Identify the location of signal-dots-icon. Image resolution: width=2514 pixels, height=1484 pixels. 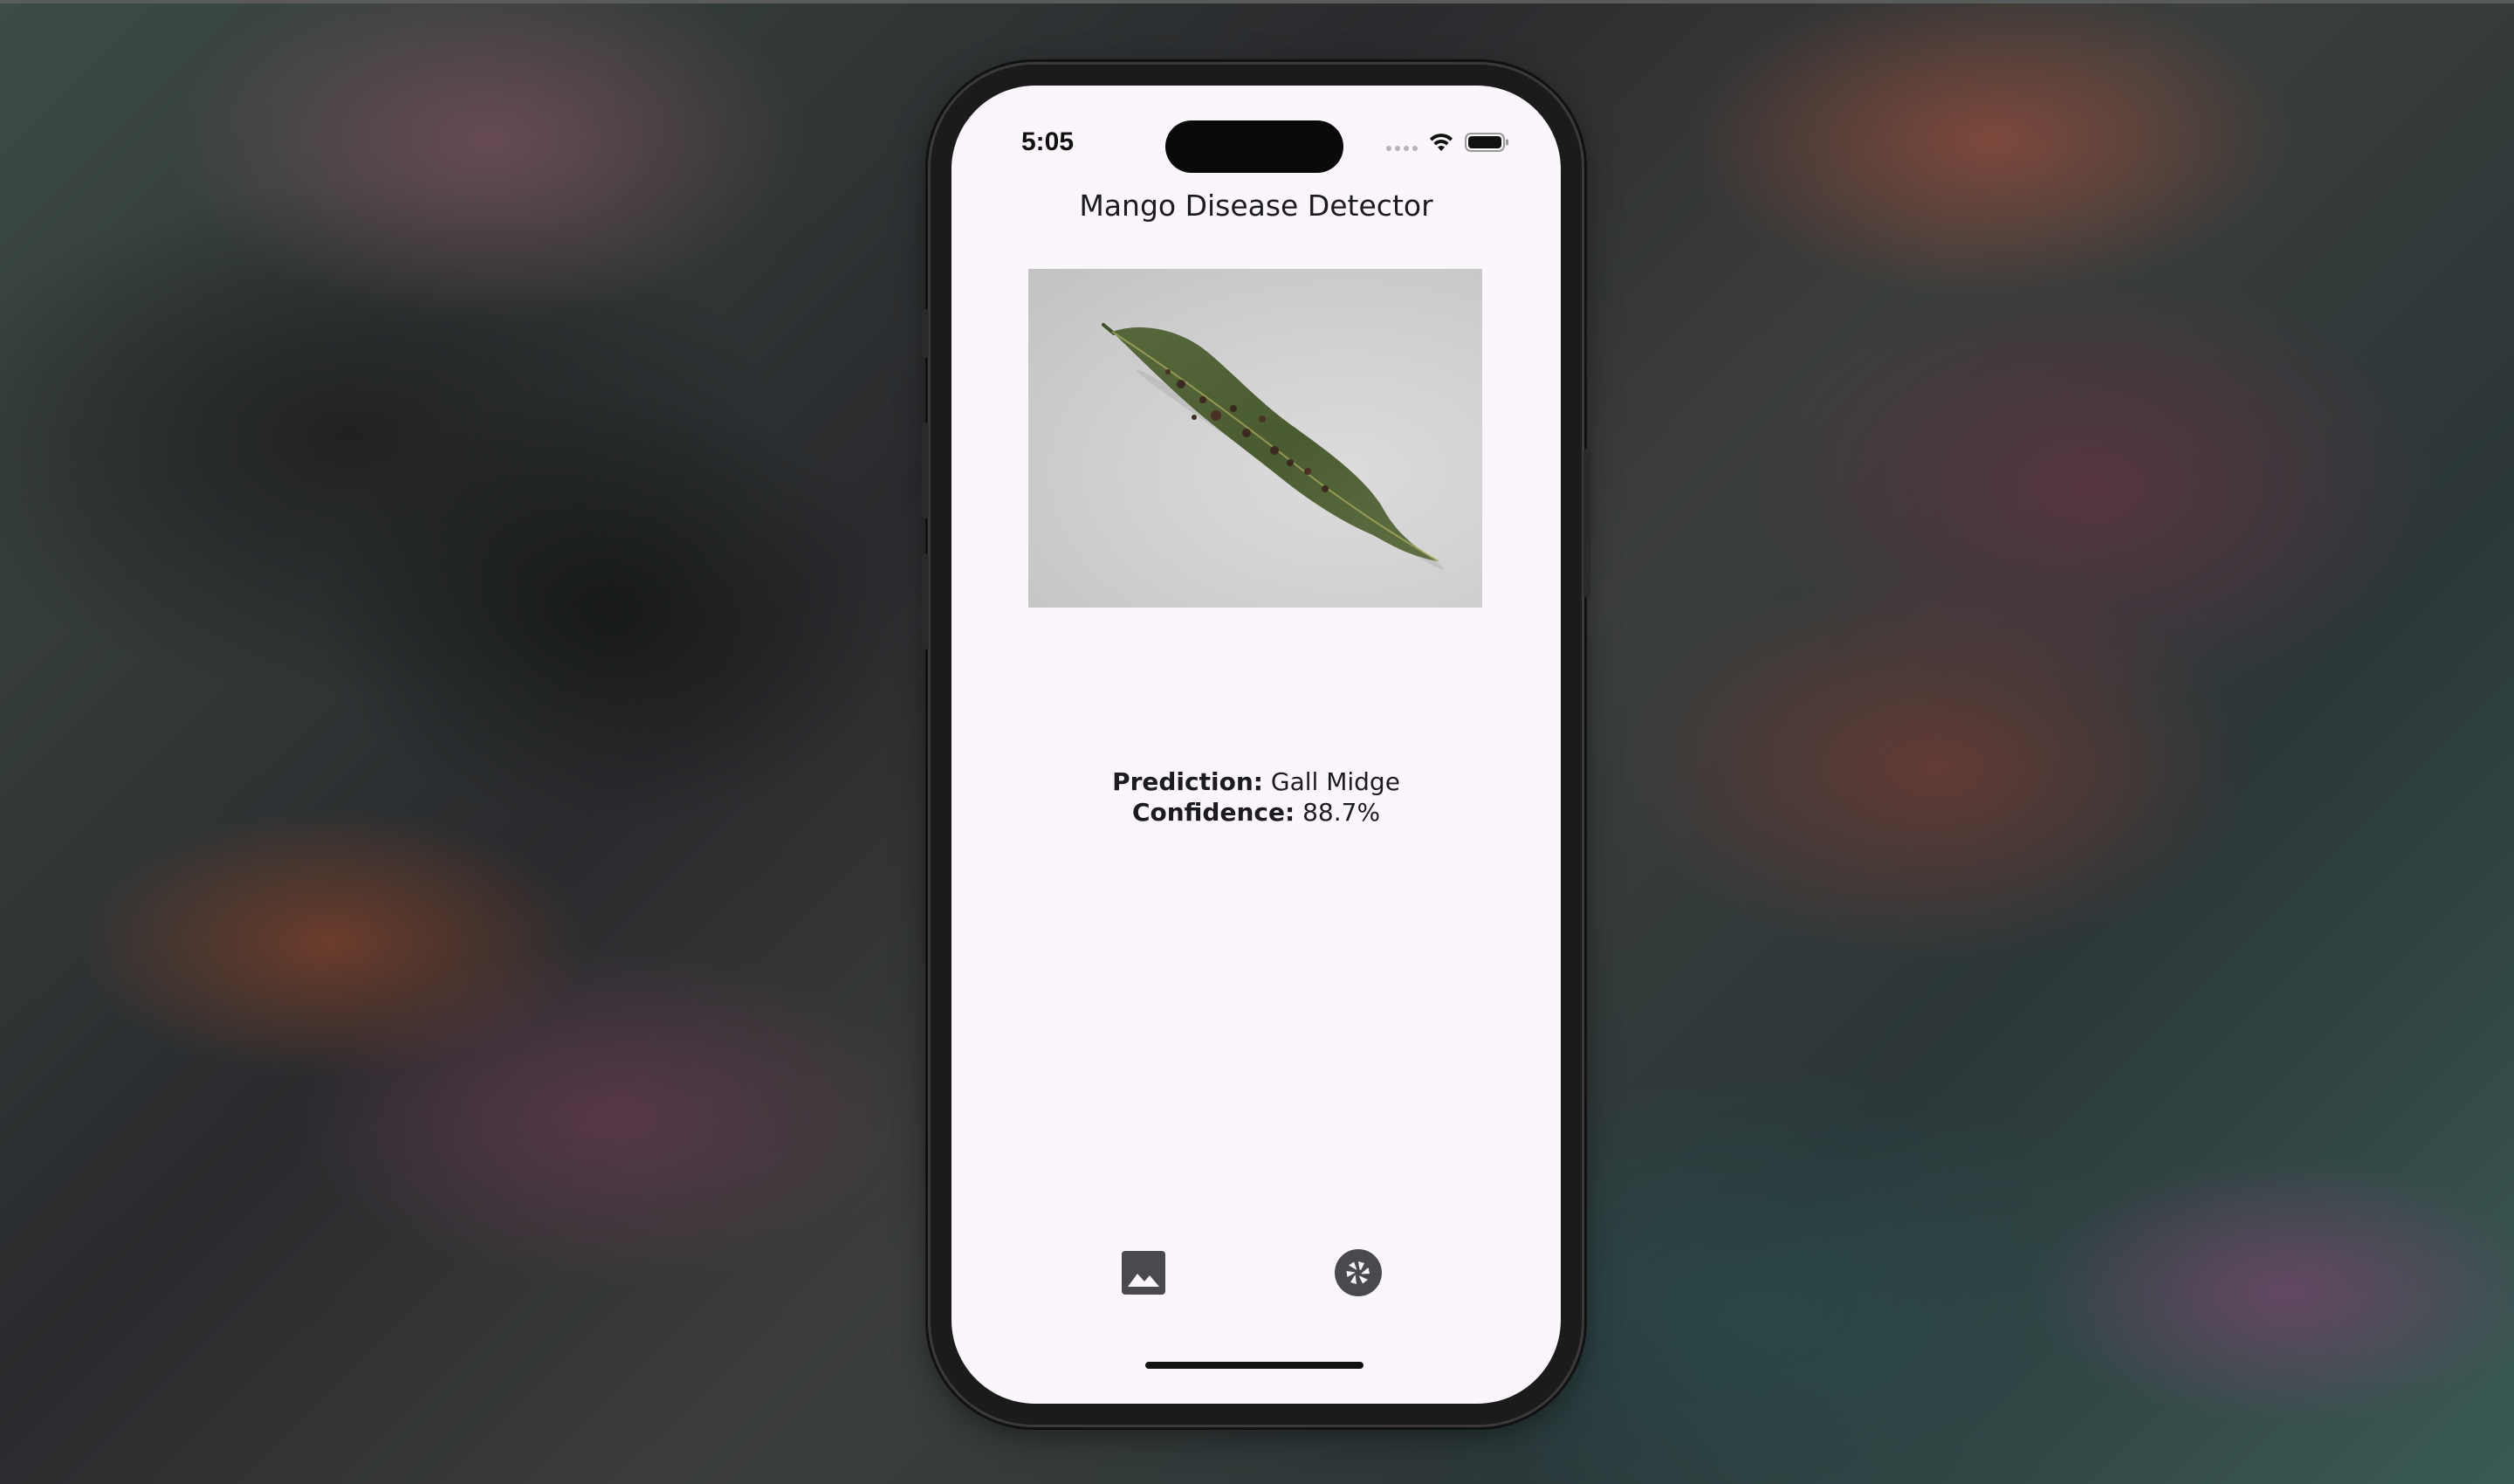
(1402, 142).